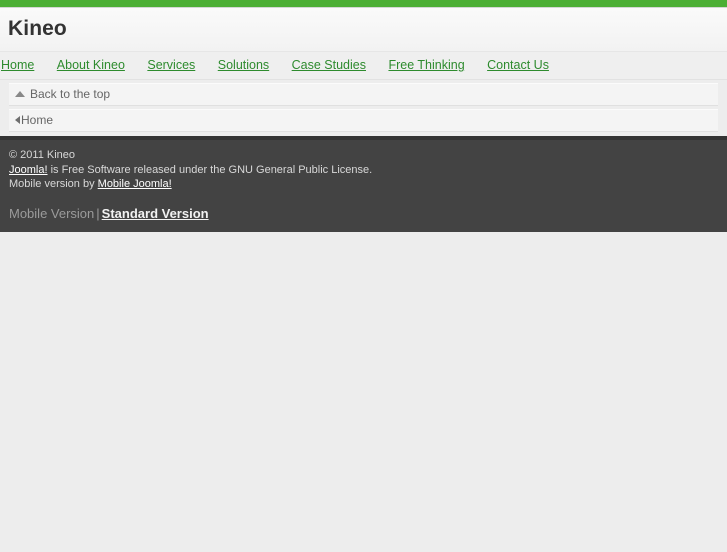 The width and height of the screenshot is (727, 552). I want to click on nav-link-case-studies: Case Studies, so click(329, 65).